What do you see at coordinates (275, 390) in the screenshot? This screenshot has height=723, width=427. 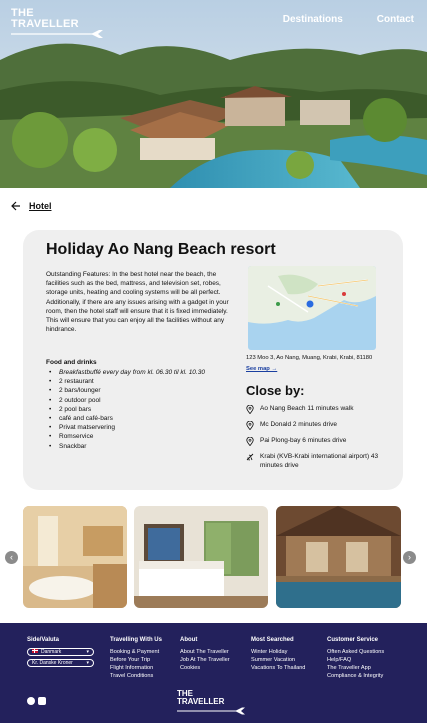 I see `close-by-title: Close by:` at bounding box center [275, 390].